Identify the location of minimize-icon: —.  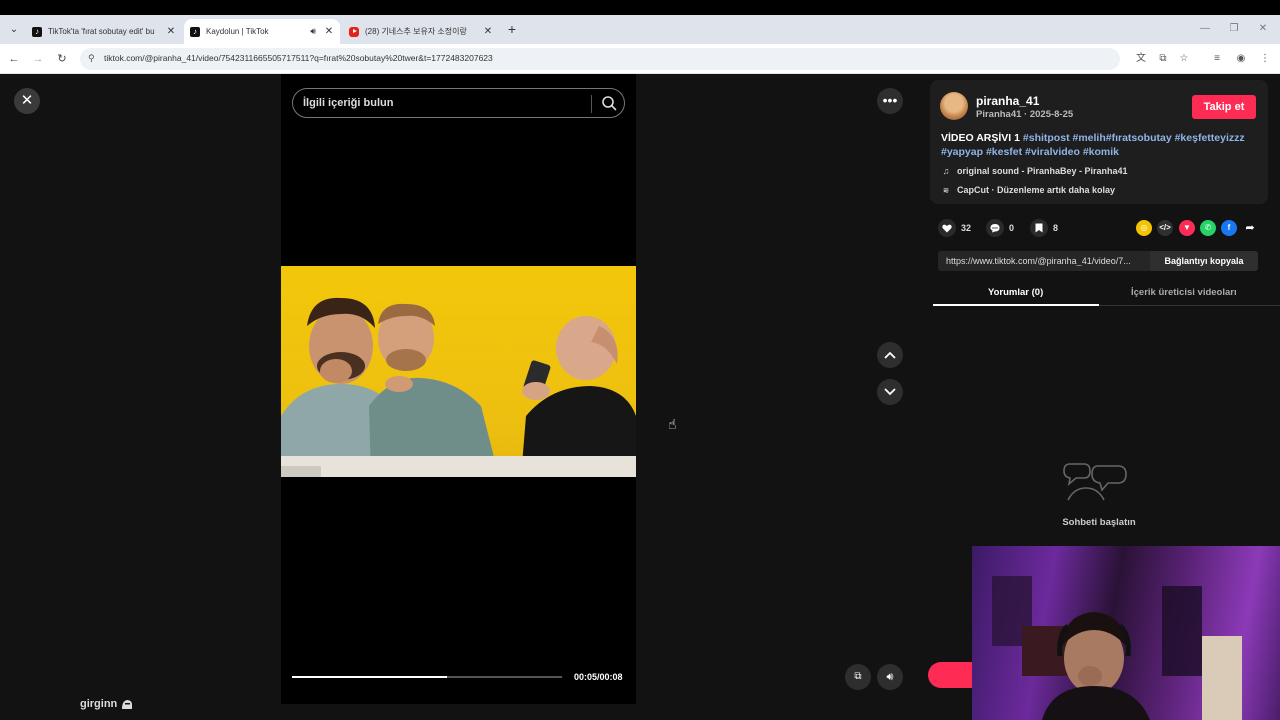
(1205, 29).